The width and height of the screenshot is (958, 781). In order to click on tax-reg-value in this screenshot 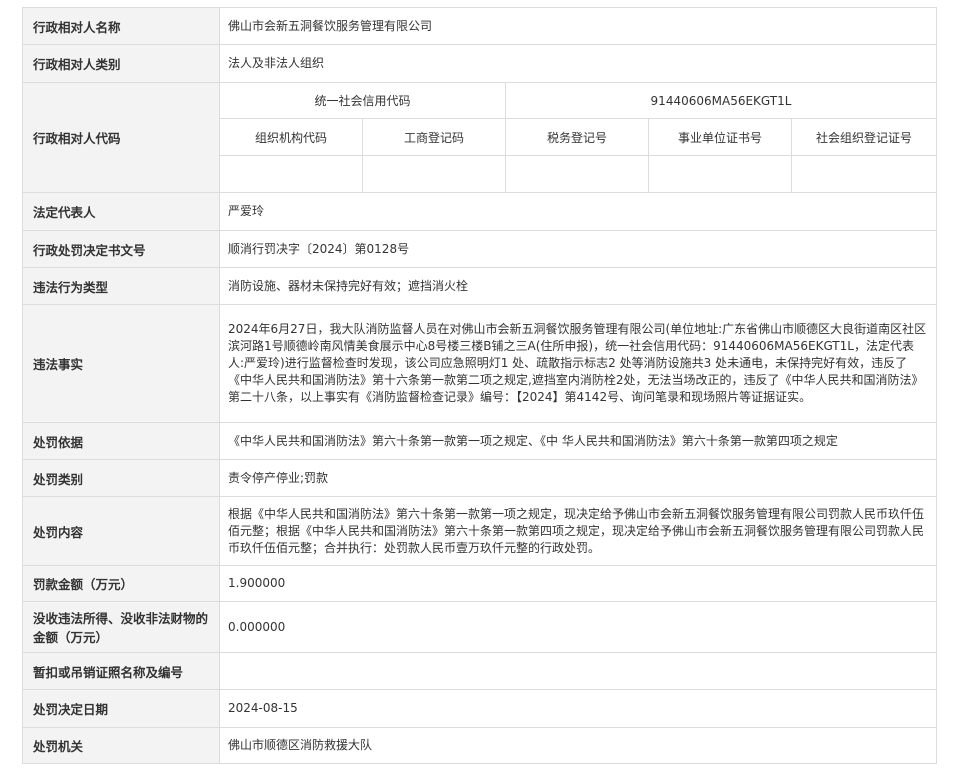, I will do `click(577, 174)`.